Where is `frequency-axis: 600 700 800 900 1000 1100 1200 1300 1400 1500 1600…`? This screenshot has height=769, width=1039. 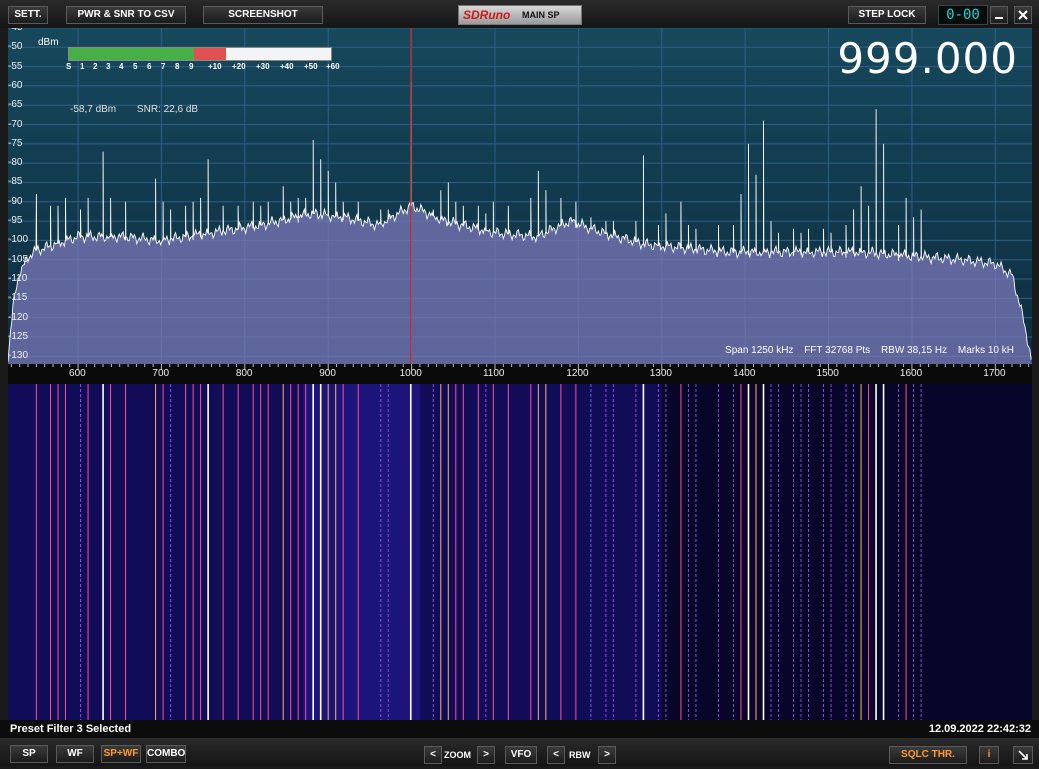 frequency-axis: 600 700 800 900 1000 1100 1200 1300 1400 1500 1600… is located at coordinates (520, 374).